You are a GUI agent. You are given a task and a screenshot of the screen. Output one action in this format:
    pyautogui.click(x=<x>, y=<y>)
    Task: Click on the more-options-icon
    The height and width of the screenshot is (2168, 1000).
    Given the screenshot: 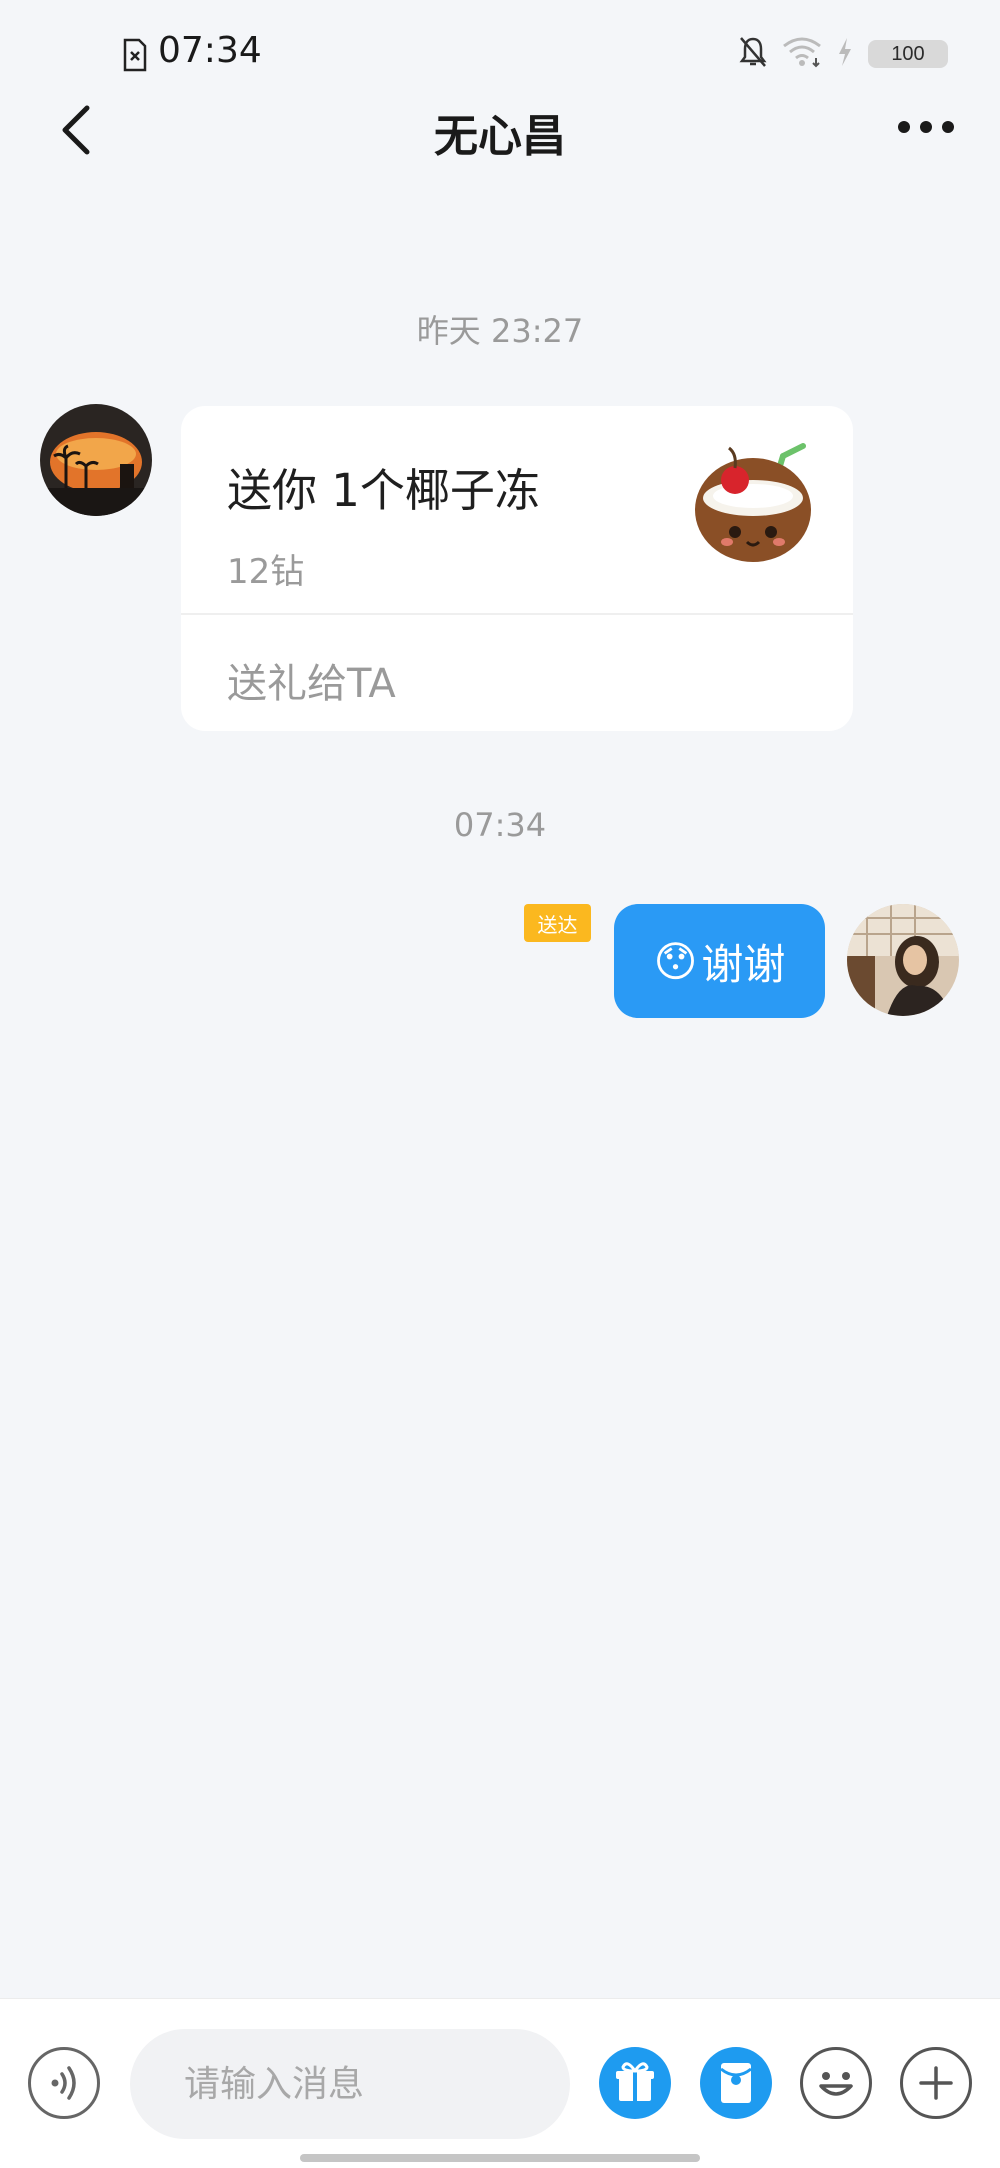 What is the action you would take?
    pyautogui.click(x=926, y=127)
    